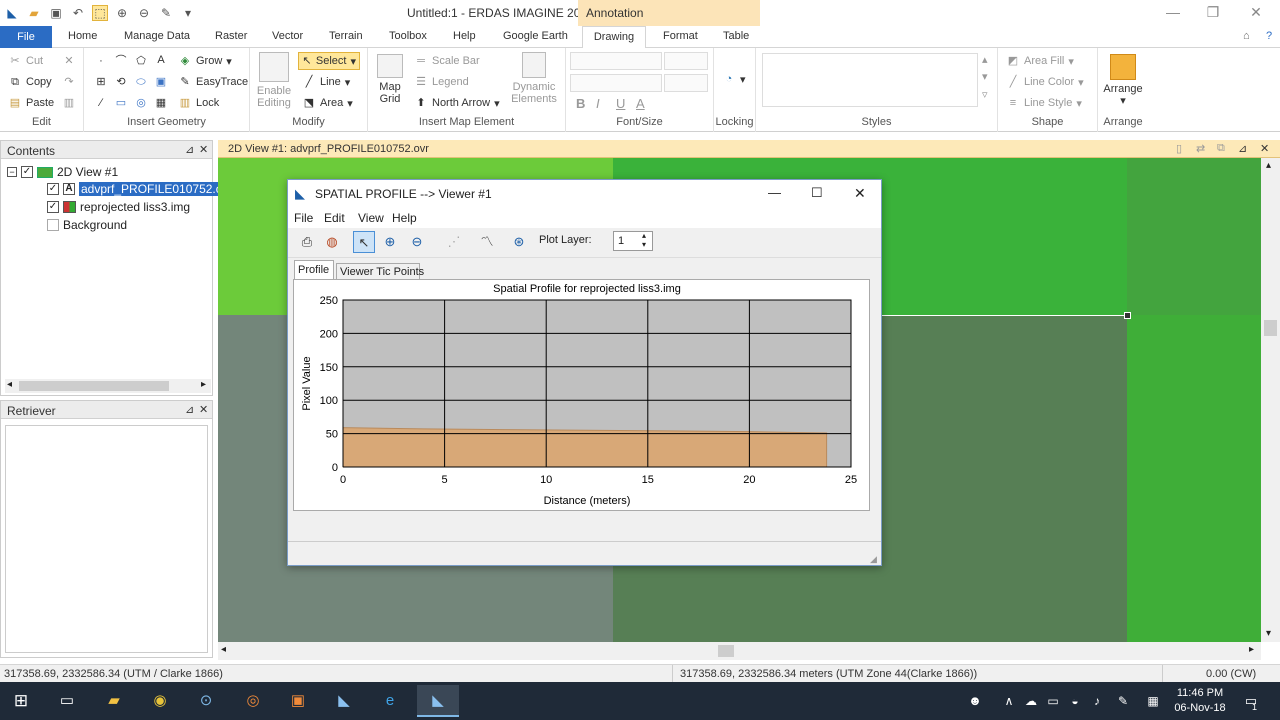  I want to click on copy-button: ⧉ Copy, so click(30, 82).